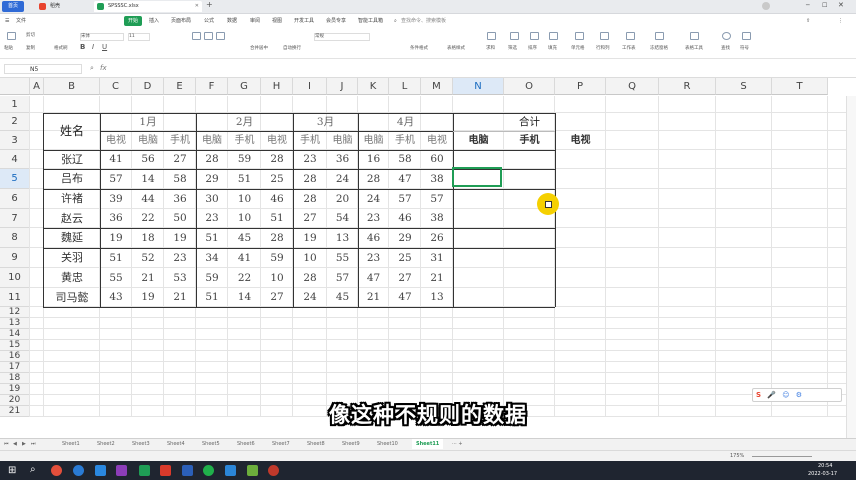 The height and width of the screenshot is (480, 856). Describe the element at coordinates (212, 86) in the screenshot. I see `column-header-f: F` at that location.